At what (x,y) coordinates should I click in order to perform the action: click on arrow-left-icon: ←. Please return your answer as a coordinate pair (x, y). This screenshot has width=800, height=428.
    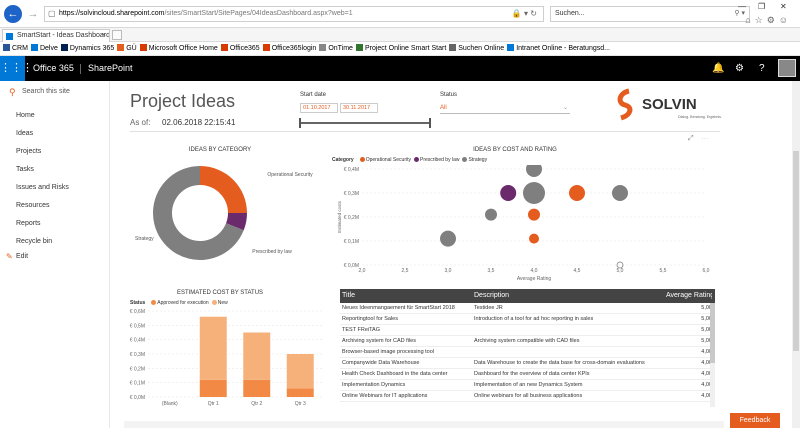
    Looking at the image, I should click on (13, 14).